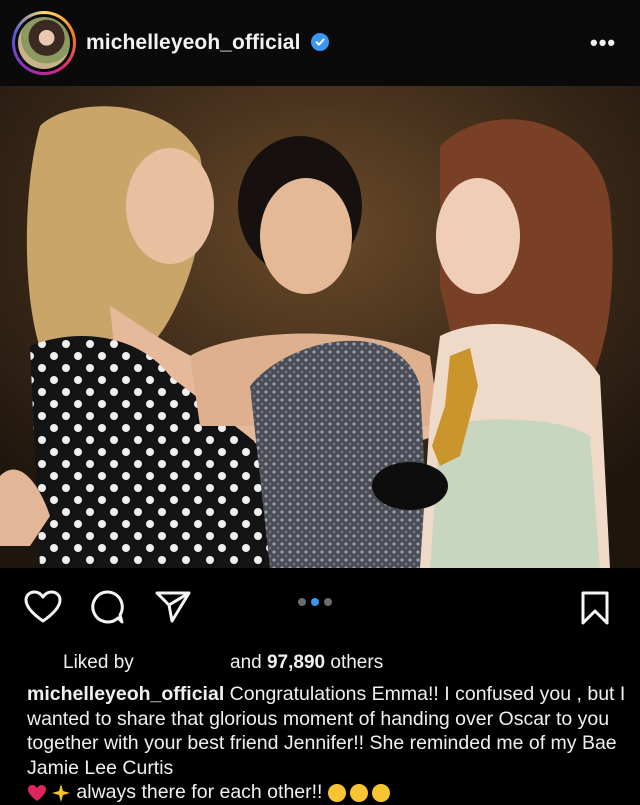  Describe the element at coordinates (296, 662) in the screenshot. I see `likes-count: 97,890` at that location.